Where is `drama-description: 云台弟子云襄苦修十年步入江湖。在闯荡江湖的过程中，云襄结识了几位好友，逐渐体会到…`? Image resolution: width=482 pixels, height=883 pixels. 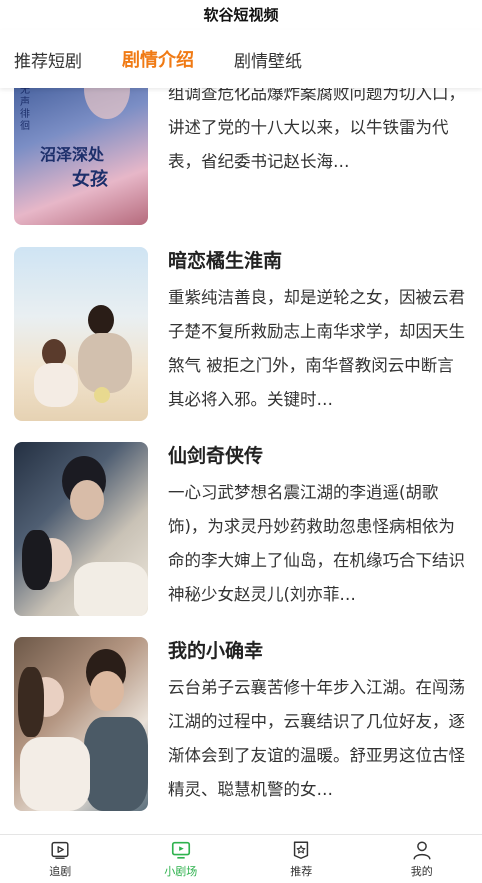 drama-description: 云台弟子云襄苦修十年步入江湖。在闯荡江湖的过程中，云襄结识了几位好友，逐渐体会到… is located at coordinates (316, 738).